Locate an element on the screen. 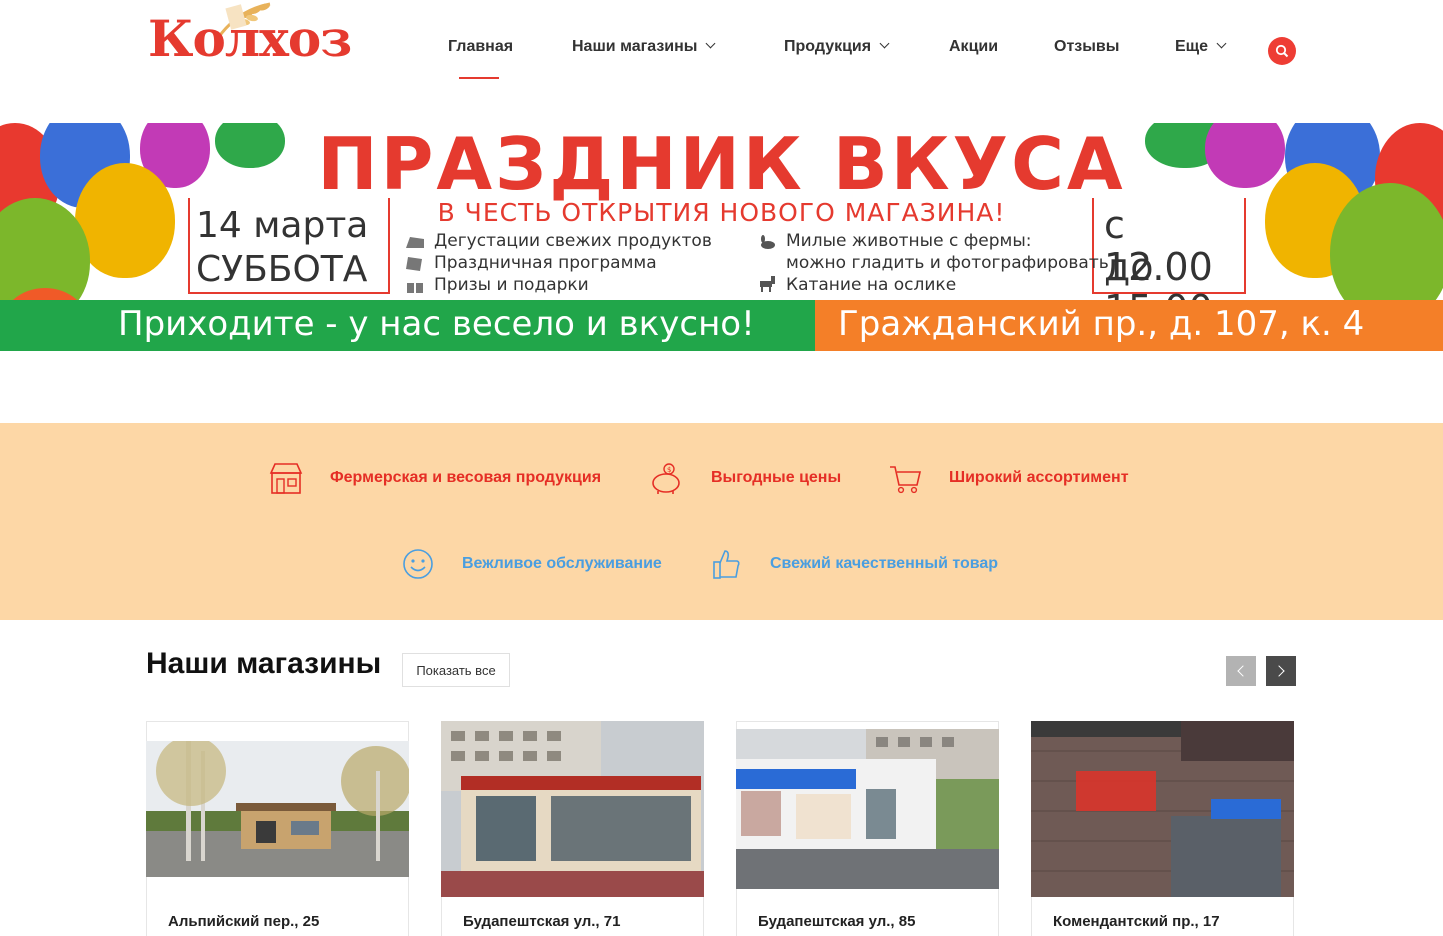  nav-reviews-label: Отзывы is located at coordinates (1087, 46).